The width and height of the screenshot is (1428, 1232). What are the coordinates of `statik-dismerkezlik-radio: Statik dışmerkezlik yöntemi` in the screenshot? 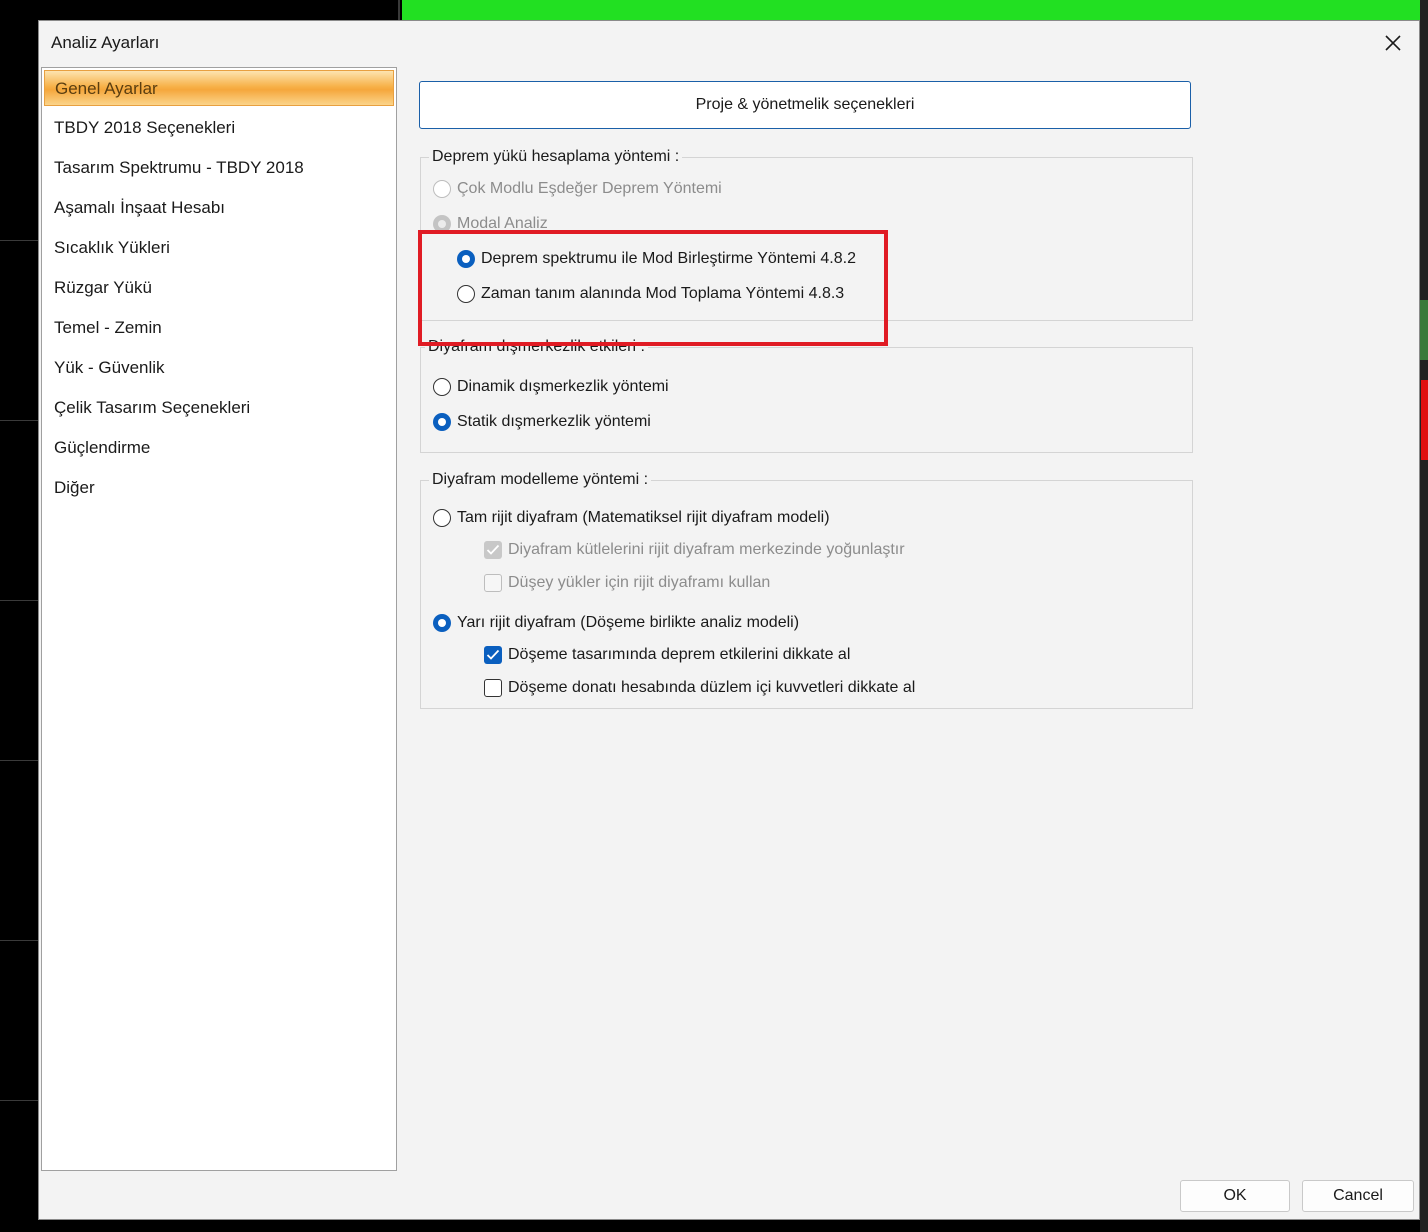 It's located at (542, 422).